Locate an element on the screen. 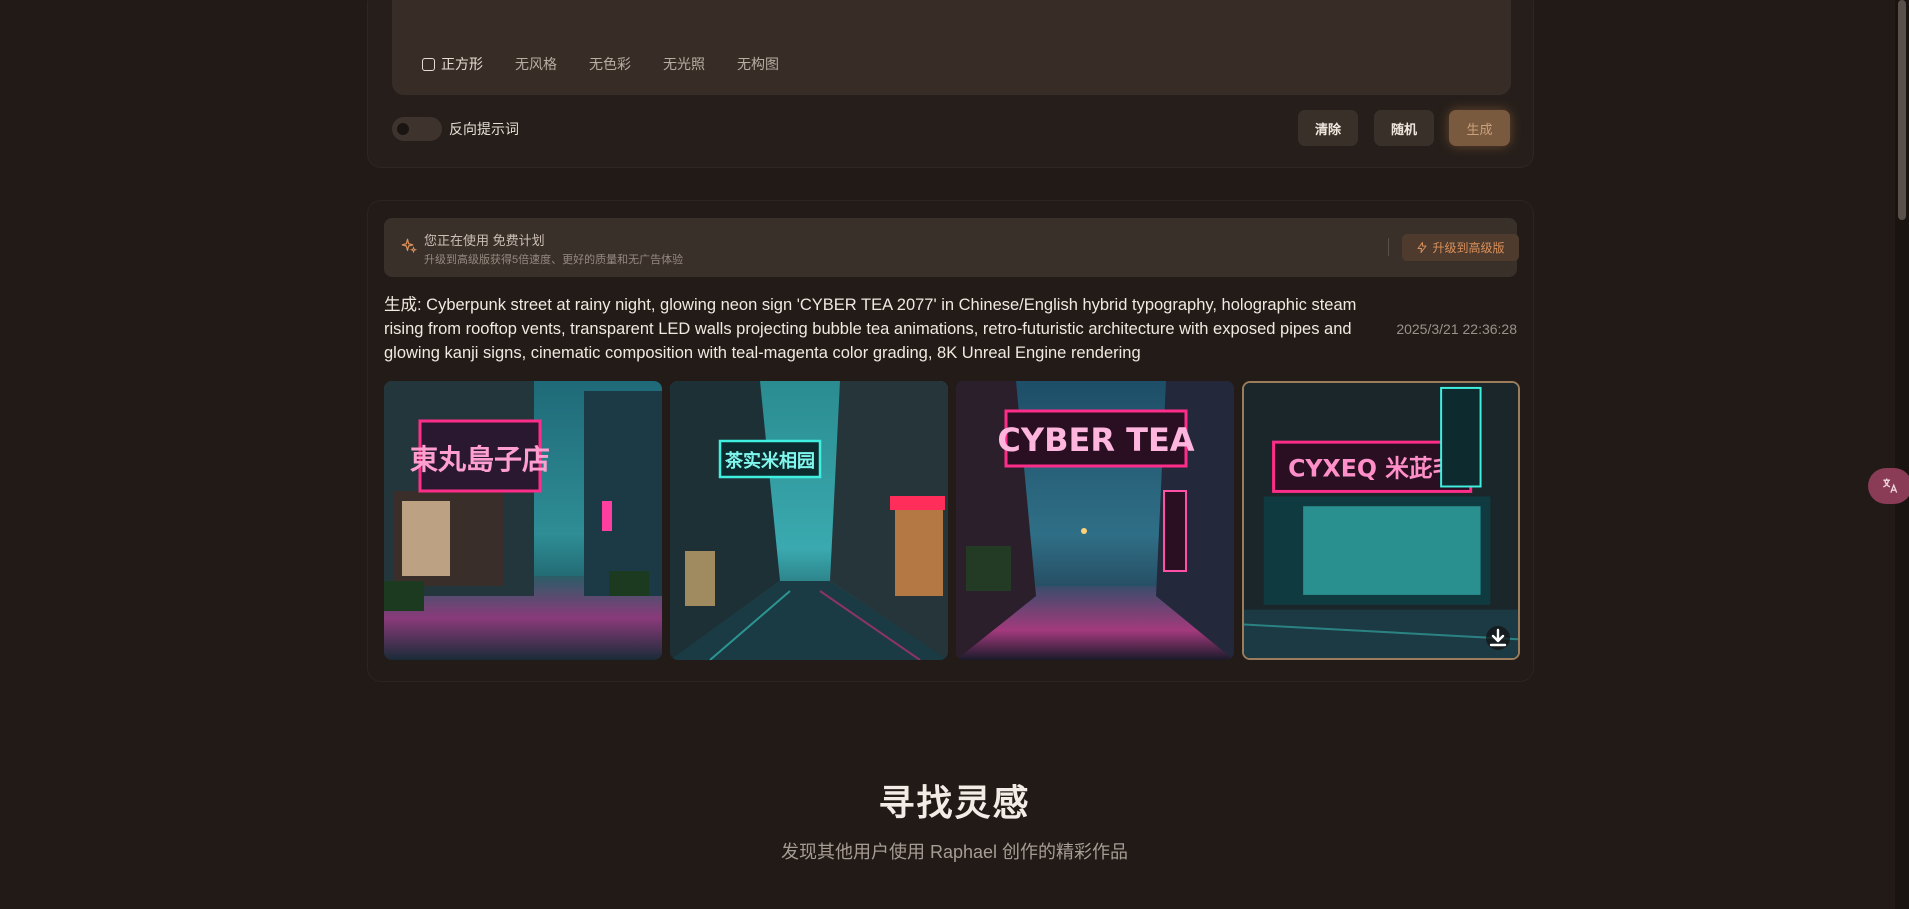 The width and height of the screenshot is (1909, 909). divider is located at coordinates (1388, 247).